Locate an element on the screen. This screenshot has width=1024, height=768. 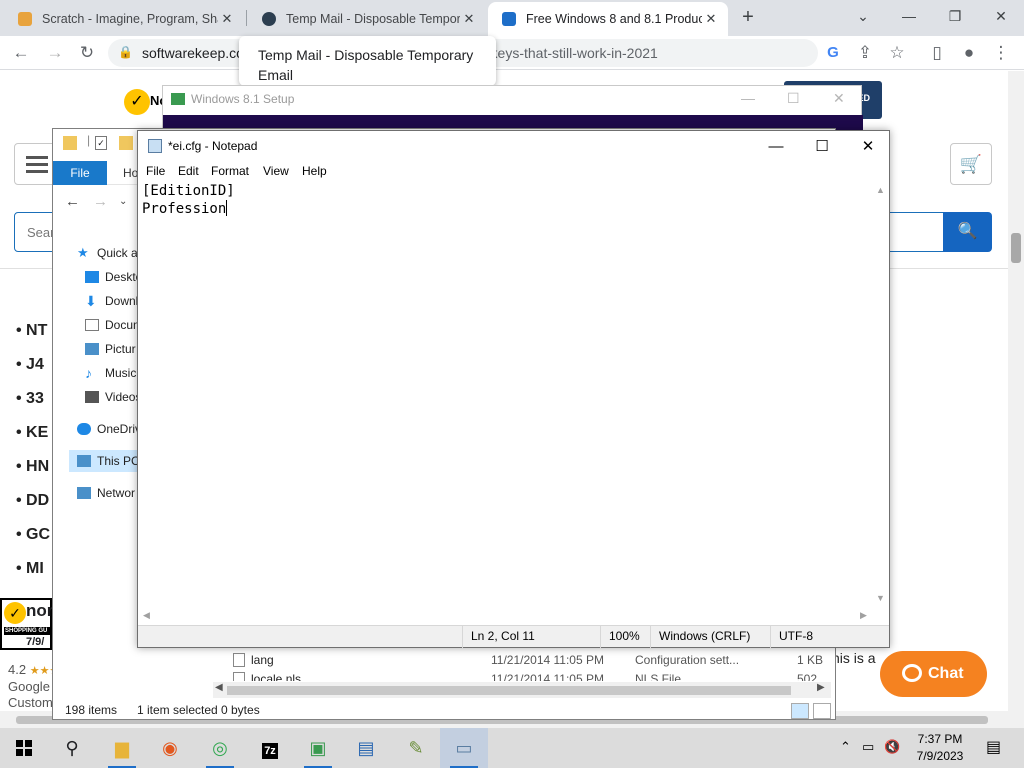
new-tab-button: + is located at coordinates (748, 17).